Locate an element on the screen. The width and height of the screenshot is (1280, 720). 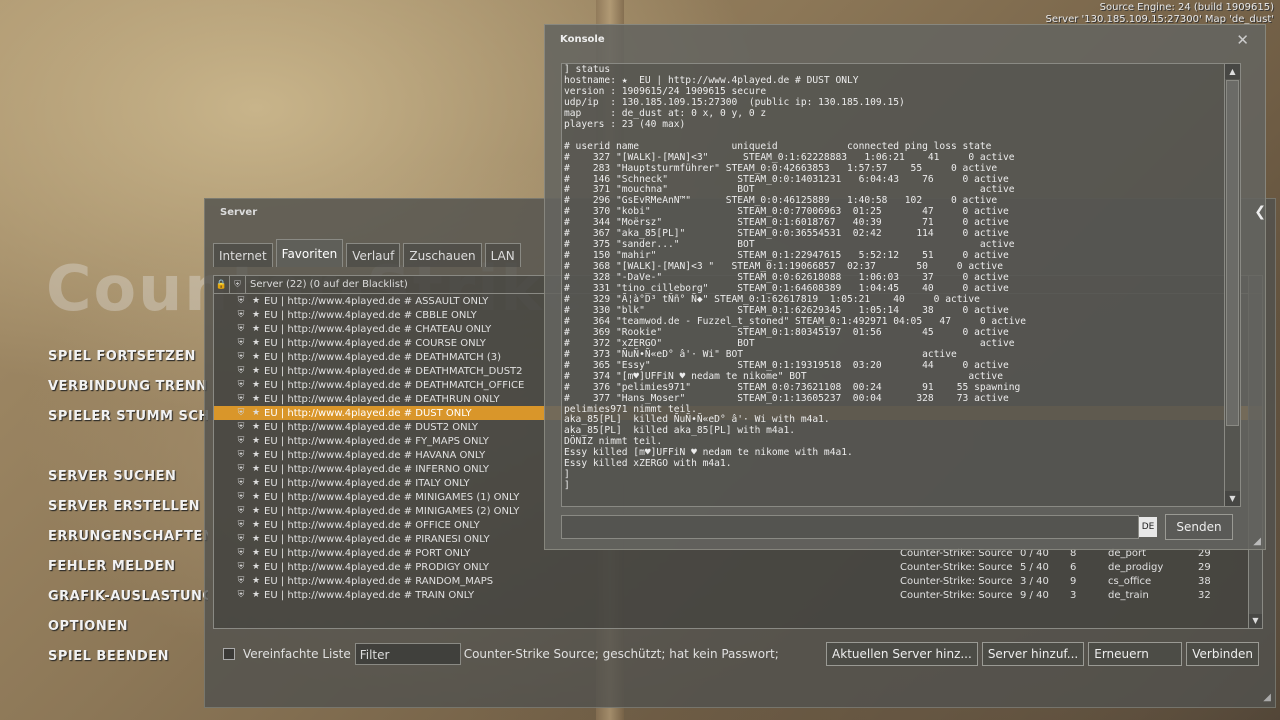
server-map: cs_office is located at coordinates (1130, 581).